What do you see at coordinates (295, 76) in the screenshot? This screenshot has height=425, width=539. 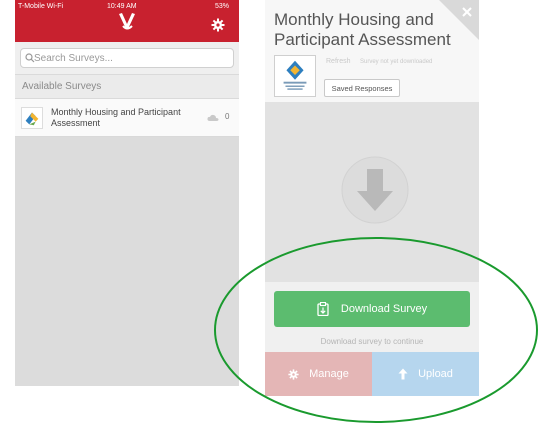 I see `organization-logo-icon` at bounding box center [295, 76].